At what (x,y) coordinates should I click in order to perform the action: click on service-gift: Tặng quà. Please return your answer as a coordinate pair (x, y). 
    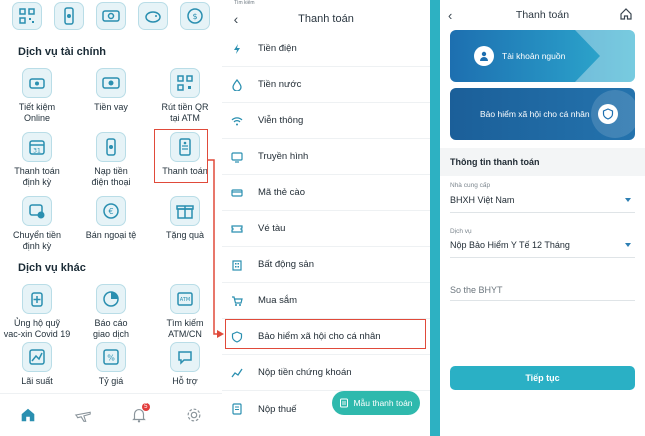
    Looking at the image, I should click on (185, 228).